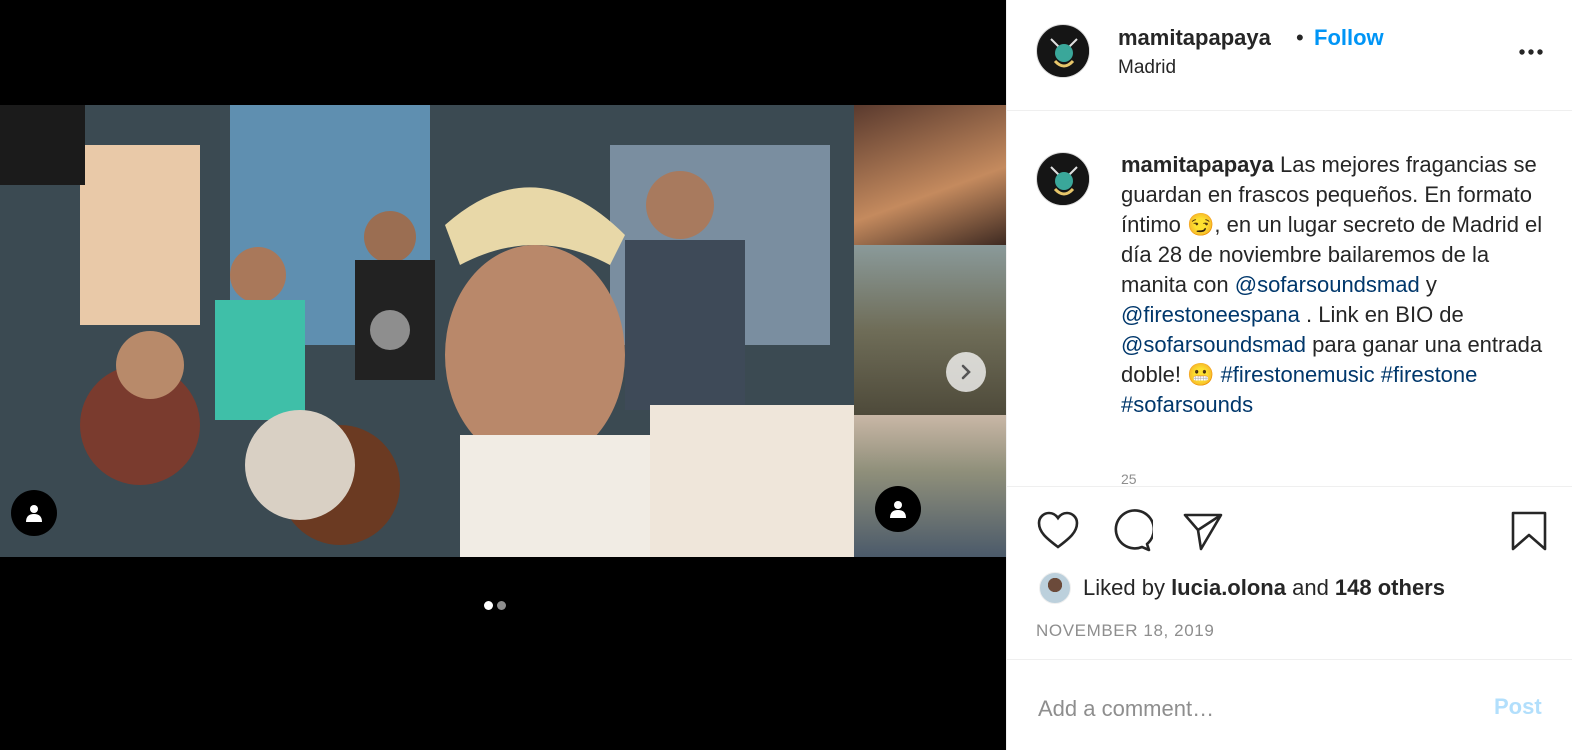 This screenshot has width=1572, height=750. What do you see at coordinates (1289, 55) in the screenshot?
I see `post-header: mamitapapaya • Follow Madrid` at bounding box center [1289, 55].